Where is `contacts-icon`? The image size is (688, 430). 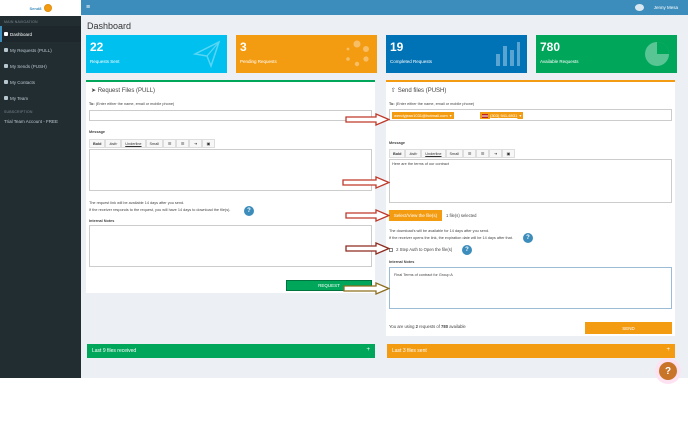
contacts-icon is located at coordinates (6, 82).